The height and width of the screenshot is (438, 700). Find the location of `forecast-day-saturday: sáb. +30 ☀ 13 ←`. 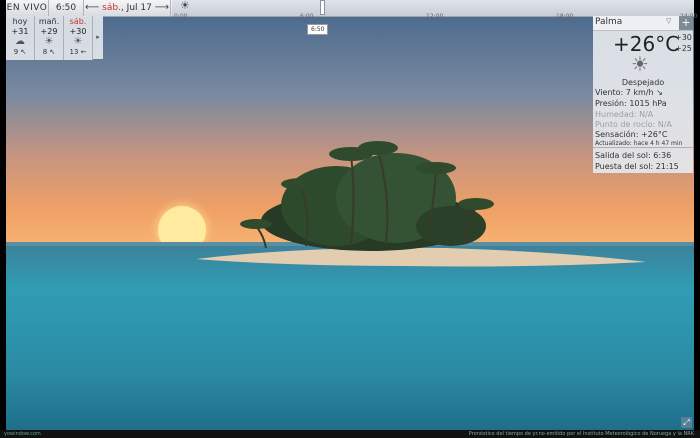

forecast-day-saturday: sáb. +30 ☀ 13 ← is located at coordinates (78, 38).